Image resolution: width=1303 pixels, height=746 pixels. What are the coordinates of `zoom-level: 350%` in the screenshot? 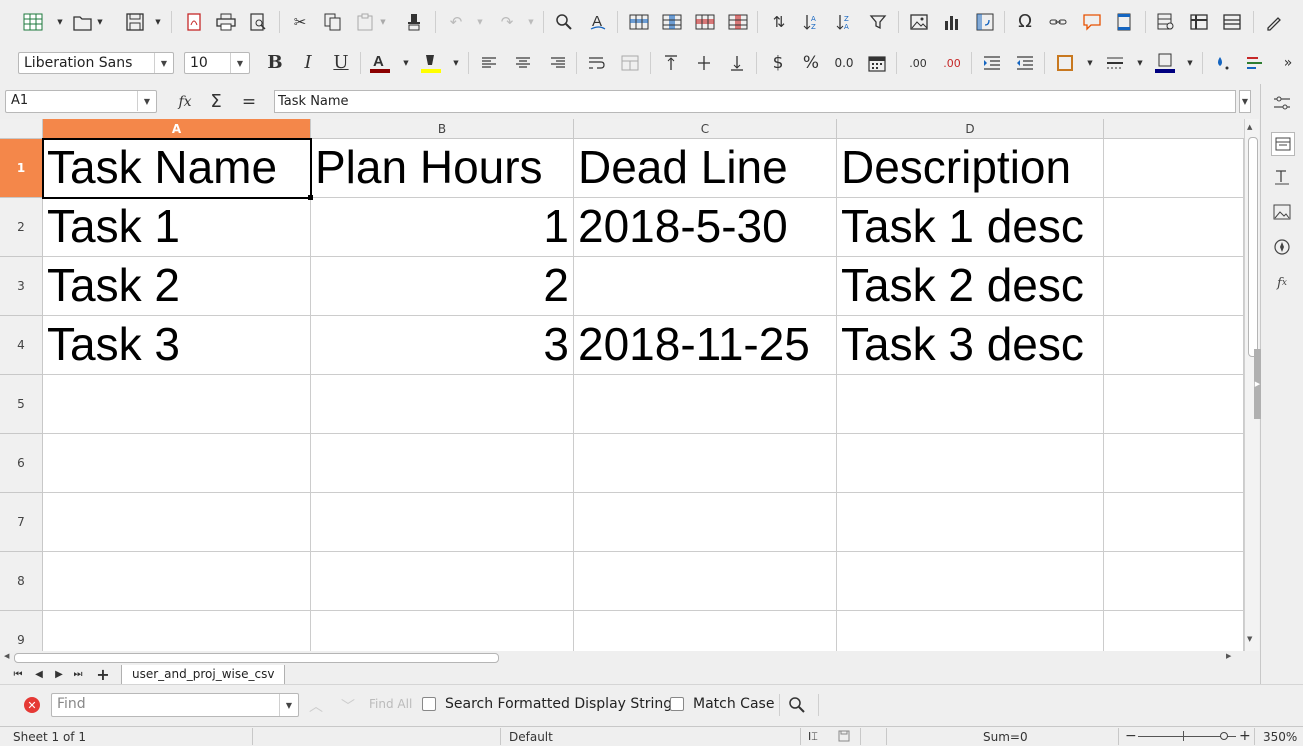 It's located at (1280, 737).